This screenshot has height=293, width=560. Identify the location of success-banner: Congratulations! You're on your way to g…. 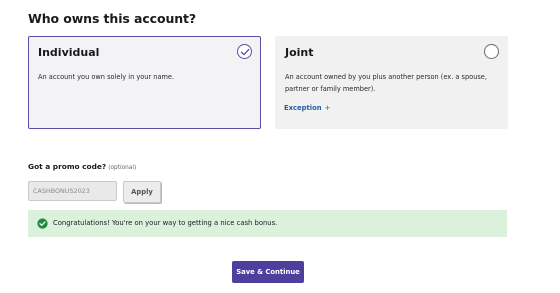
(267, 223).